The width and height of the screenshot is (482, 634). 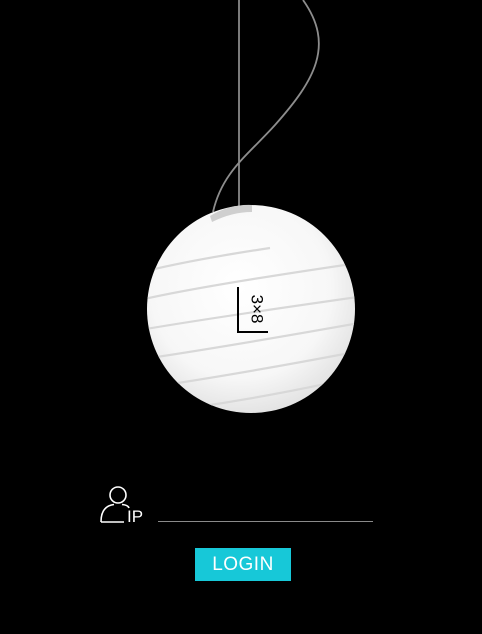 What do you see at coordinates (257, 309) in the screenshot?
I see `brand-logo-text: 3×8` at bounding box center [257, 309].